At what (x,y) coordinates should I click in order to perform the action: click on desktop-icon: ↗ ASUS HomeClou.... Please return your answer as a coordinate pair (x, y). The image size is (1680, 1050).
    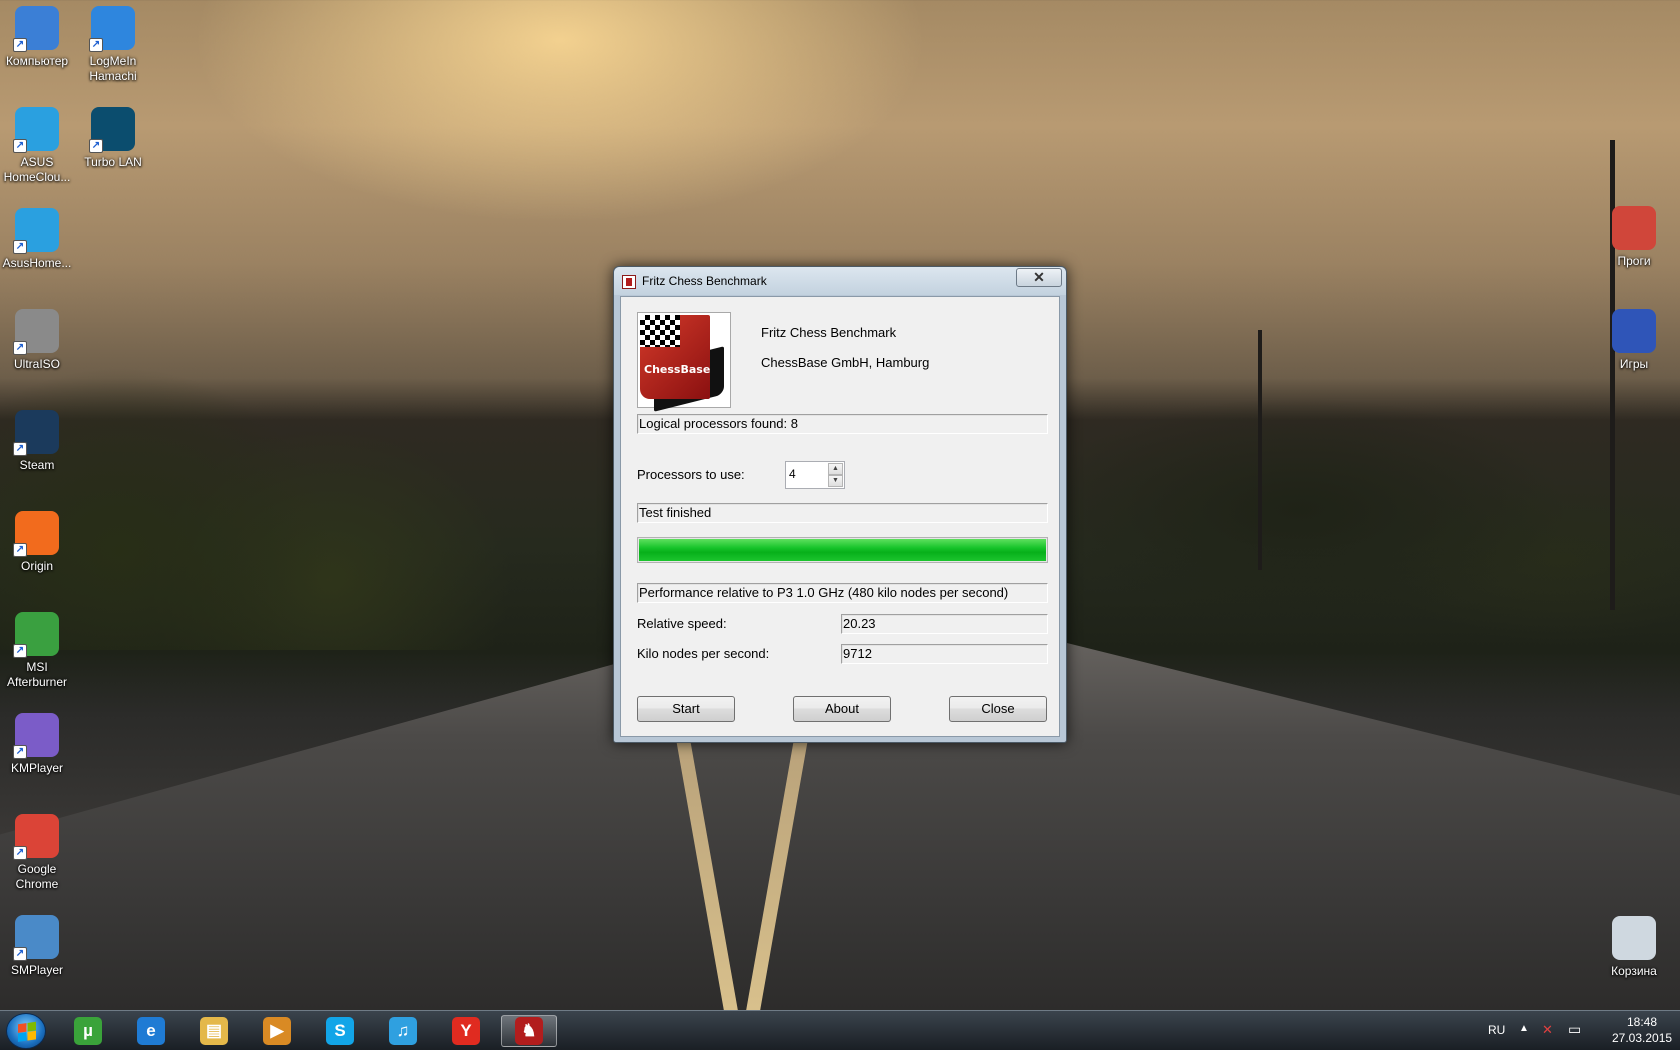
    Looking at the image, I should click on (38, 143).